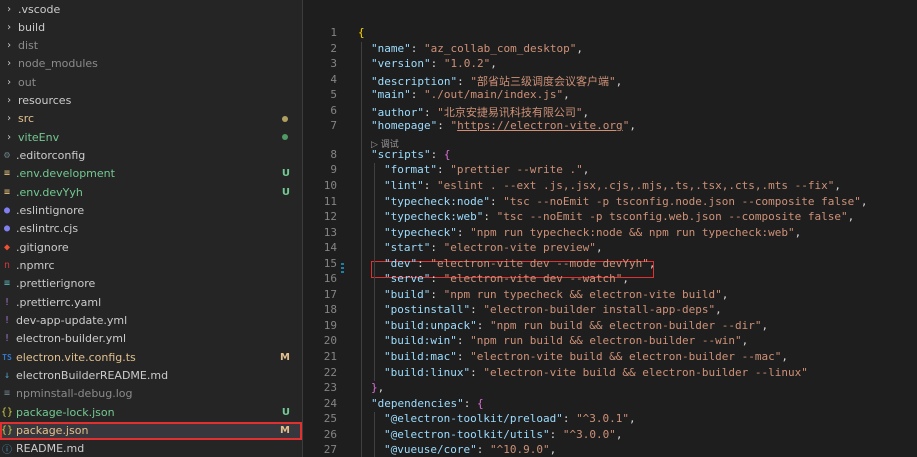  What do you see at coordinates (361, 32) in the screenshot?
I see `code-token: {` at bounding box center [361, 32].